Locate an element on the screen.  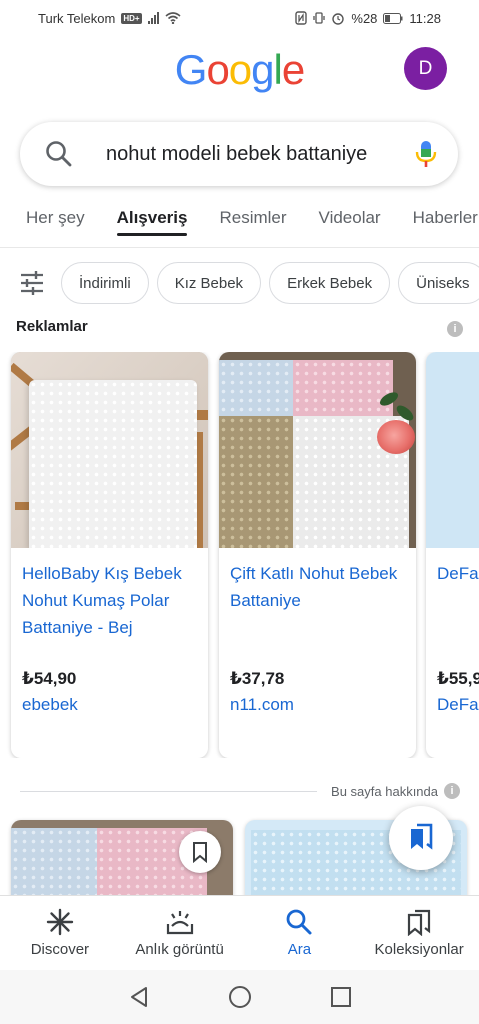
product-store: ebebek is located at coordinates (50, 705).